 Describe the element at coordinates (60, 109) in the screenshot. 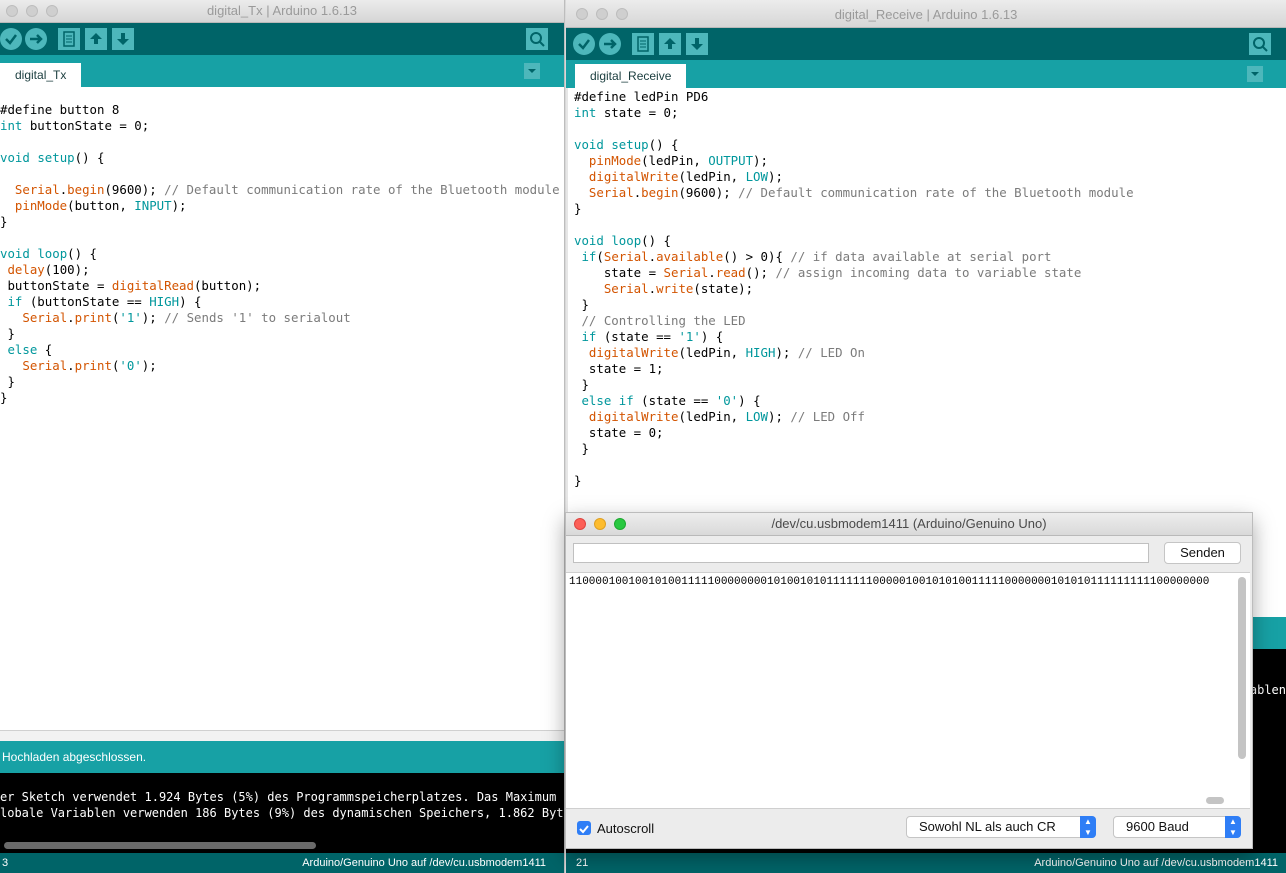

I see `code-line: #define button 8` at that location.